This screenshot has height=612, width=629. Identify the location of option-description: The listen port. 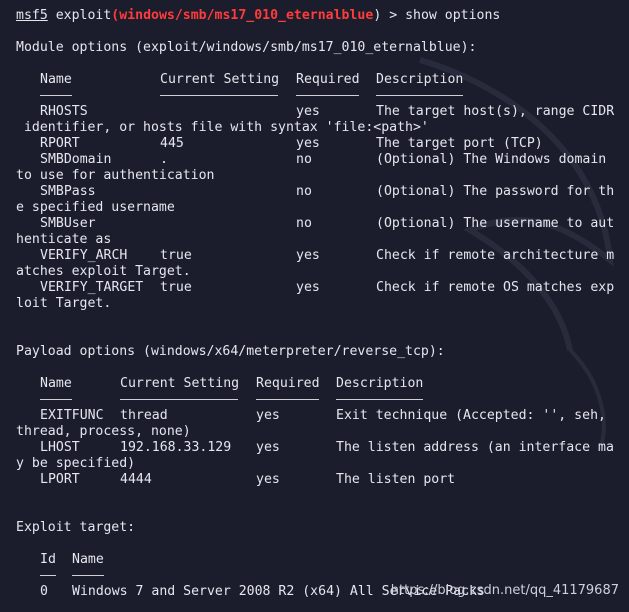
(396, 479).